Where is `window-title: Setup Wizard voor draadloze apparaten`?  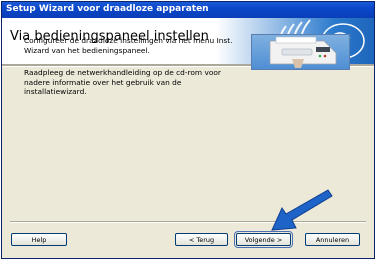 window-title: Setup Wizard voor draadloze apparaten is located at coordinates (107, 9).